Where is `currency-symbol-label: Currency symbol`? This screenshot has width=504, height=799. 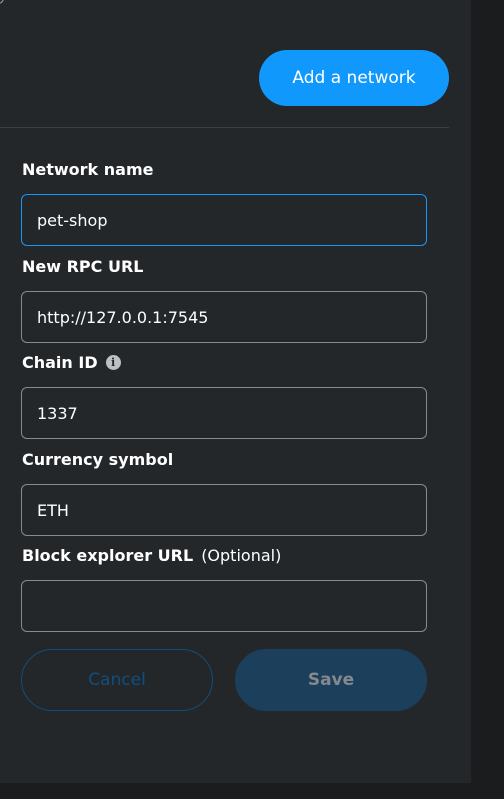
currency-symbol-label: Currency symbol is located at coordinates (97, 459).